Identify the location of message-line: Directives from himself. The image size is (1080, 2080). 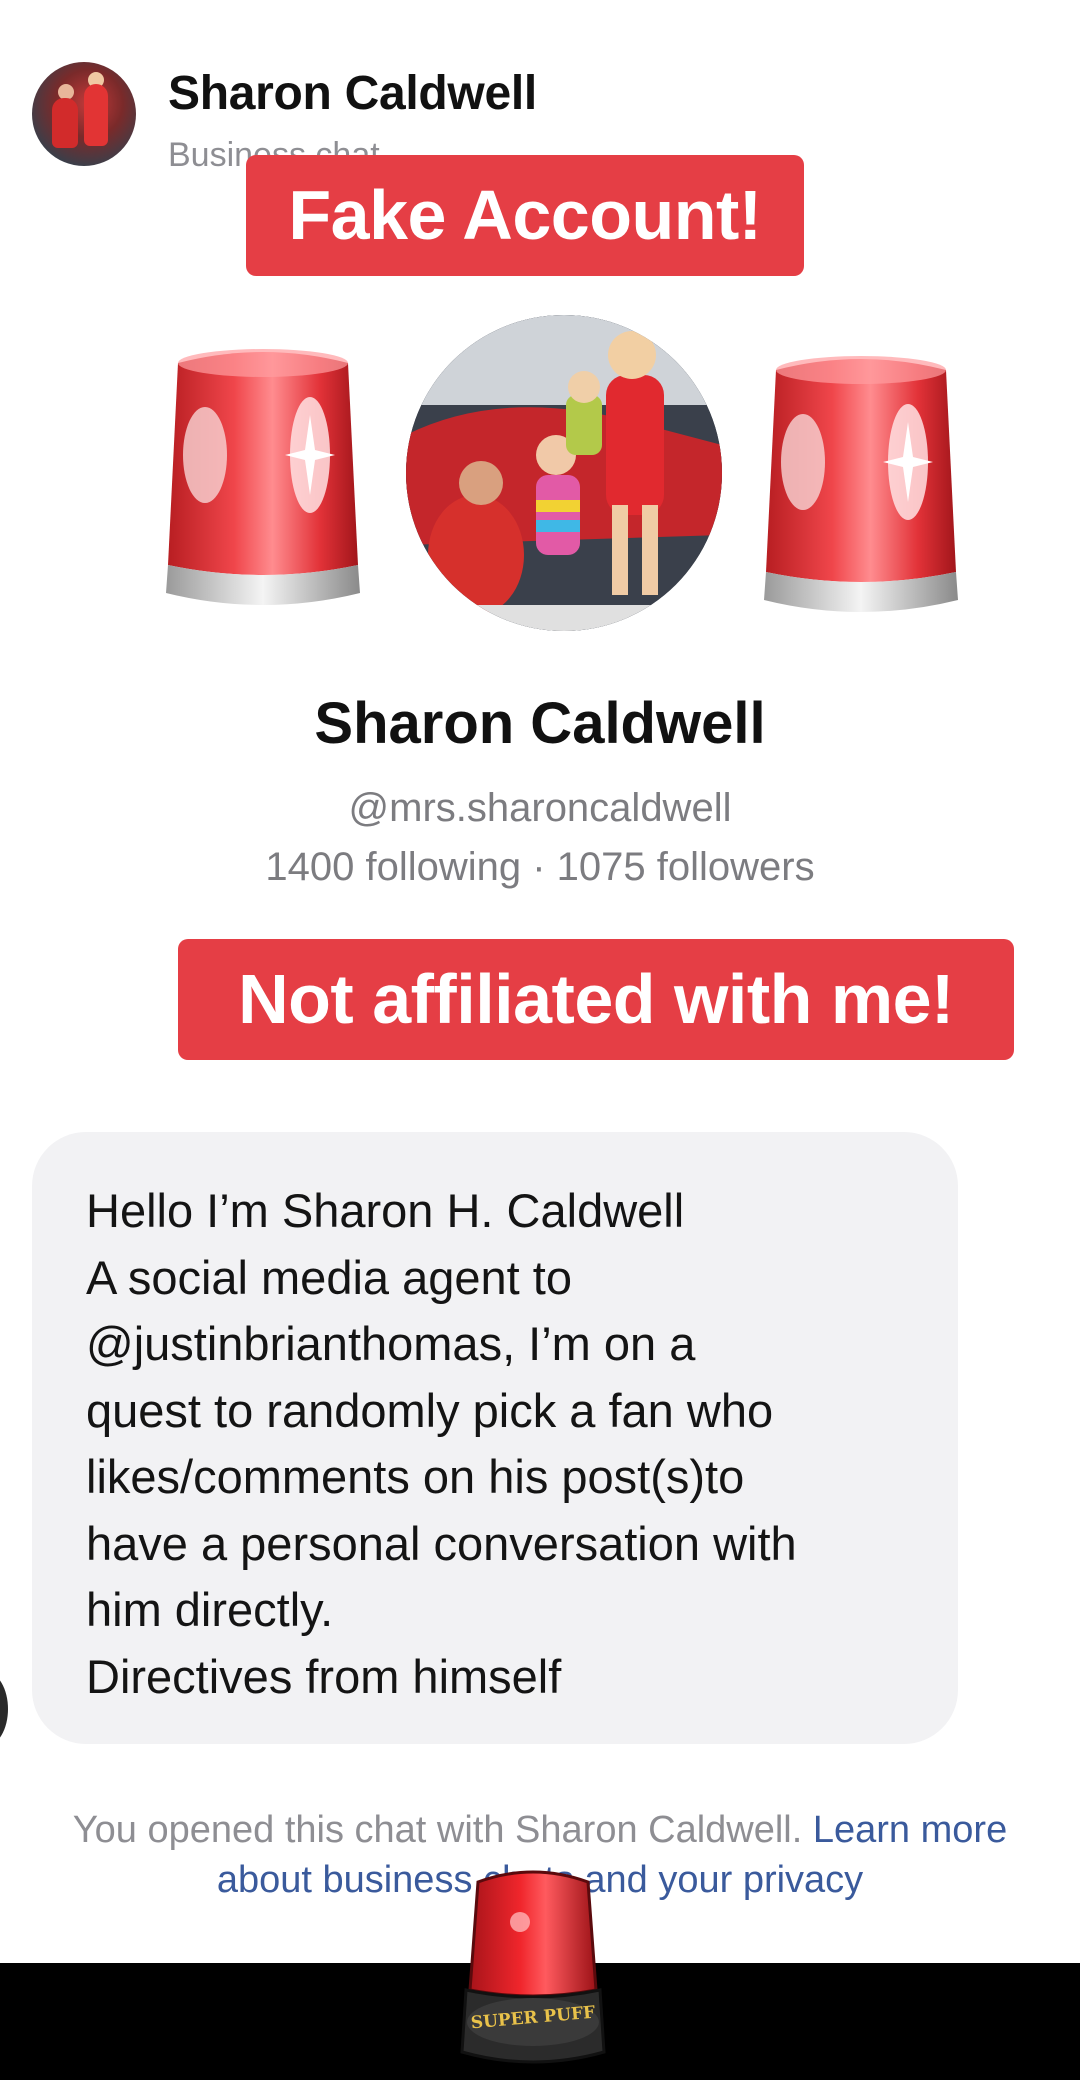
(324, 1676).